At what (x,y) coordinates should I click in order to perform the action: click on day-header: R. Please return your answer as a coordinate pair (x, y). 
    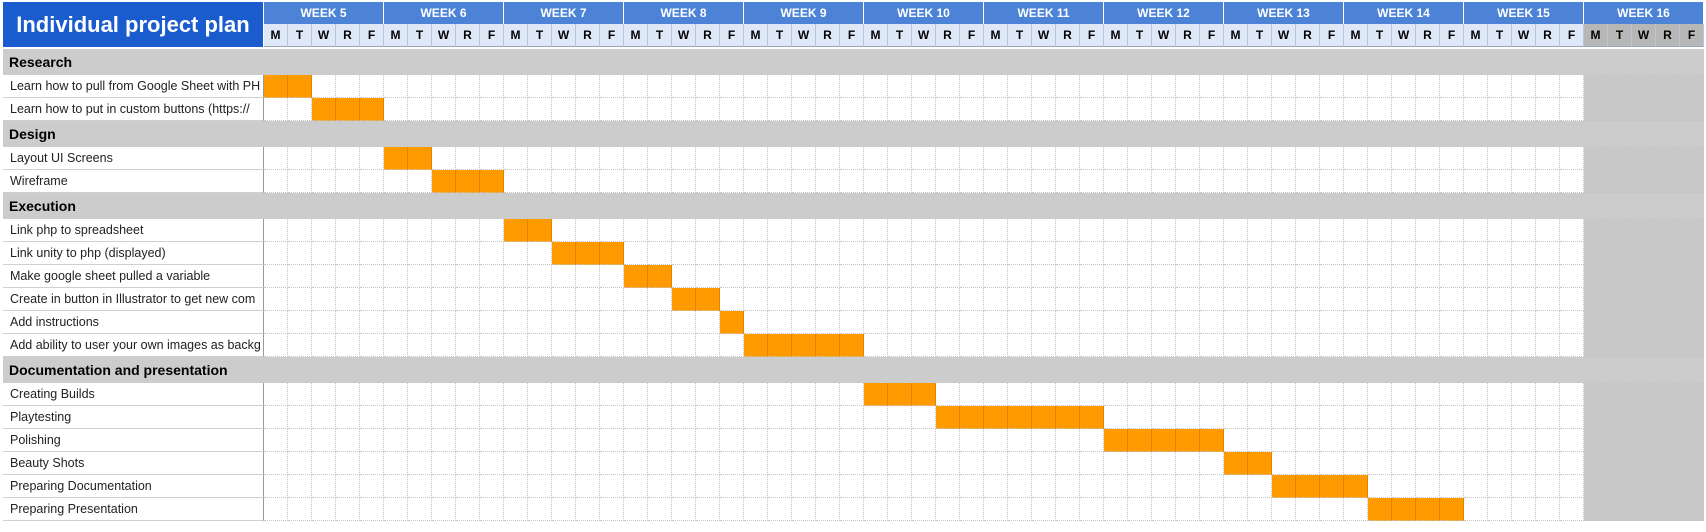
    Looking at the image, I should click on (1548, 35).